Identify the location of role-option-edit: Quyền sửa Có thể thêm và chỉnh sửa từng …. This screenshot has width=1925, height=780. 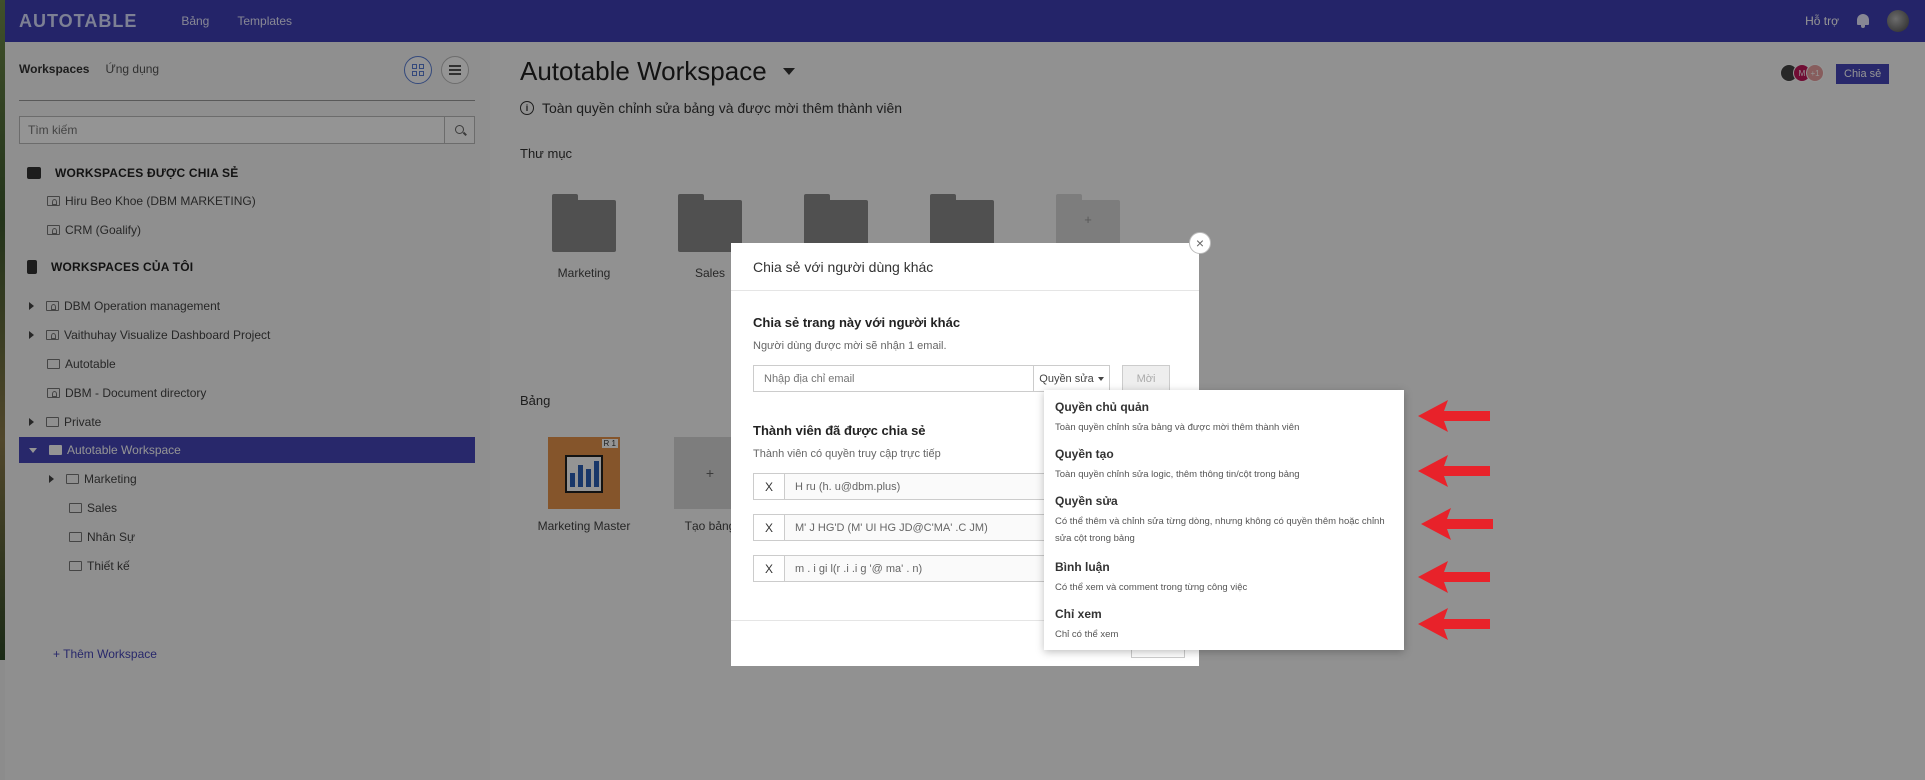
(1225, 520).